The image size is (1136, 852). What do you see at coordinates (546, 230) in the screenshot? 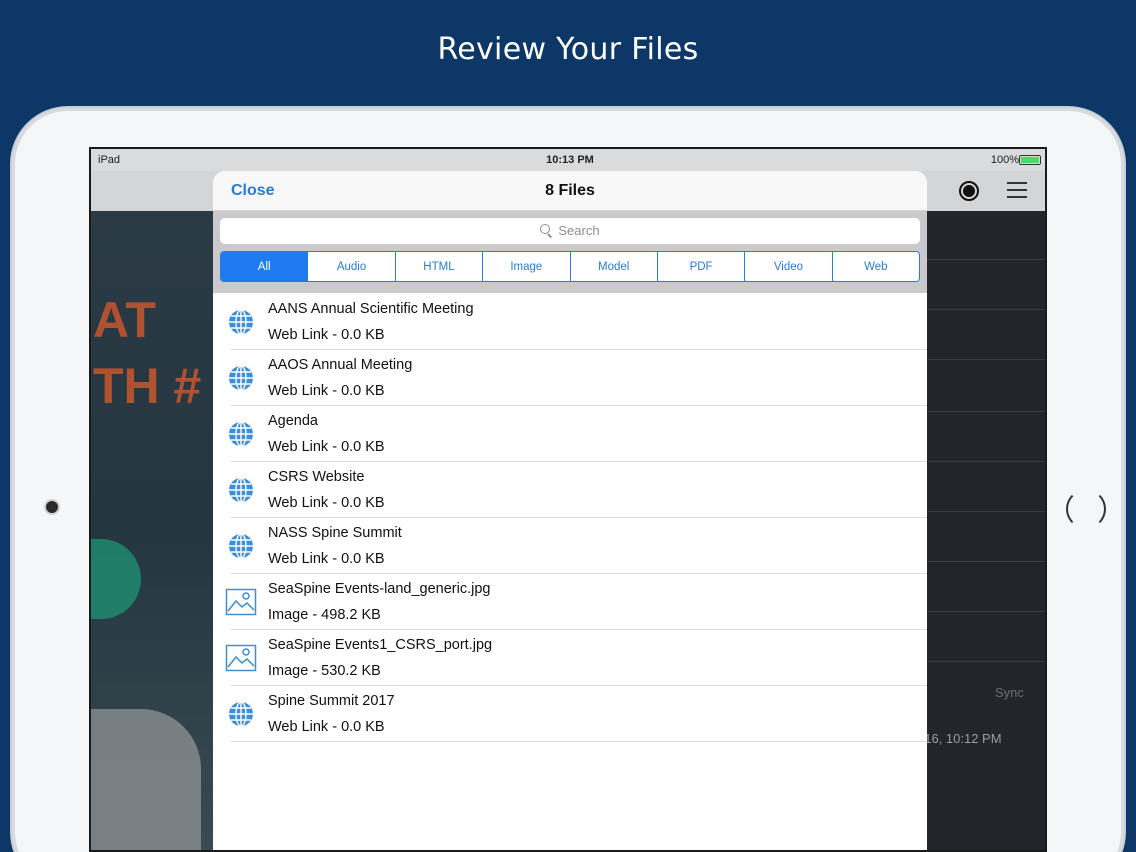
I see `search-icon` at bounding box center [546, 230].